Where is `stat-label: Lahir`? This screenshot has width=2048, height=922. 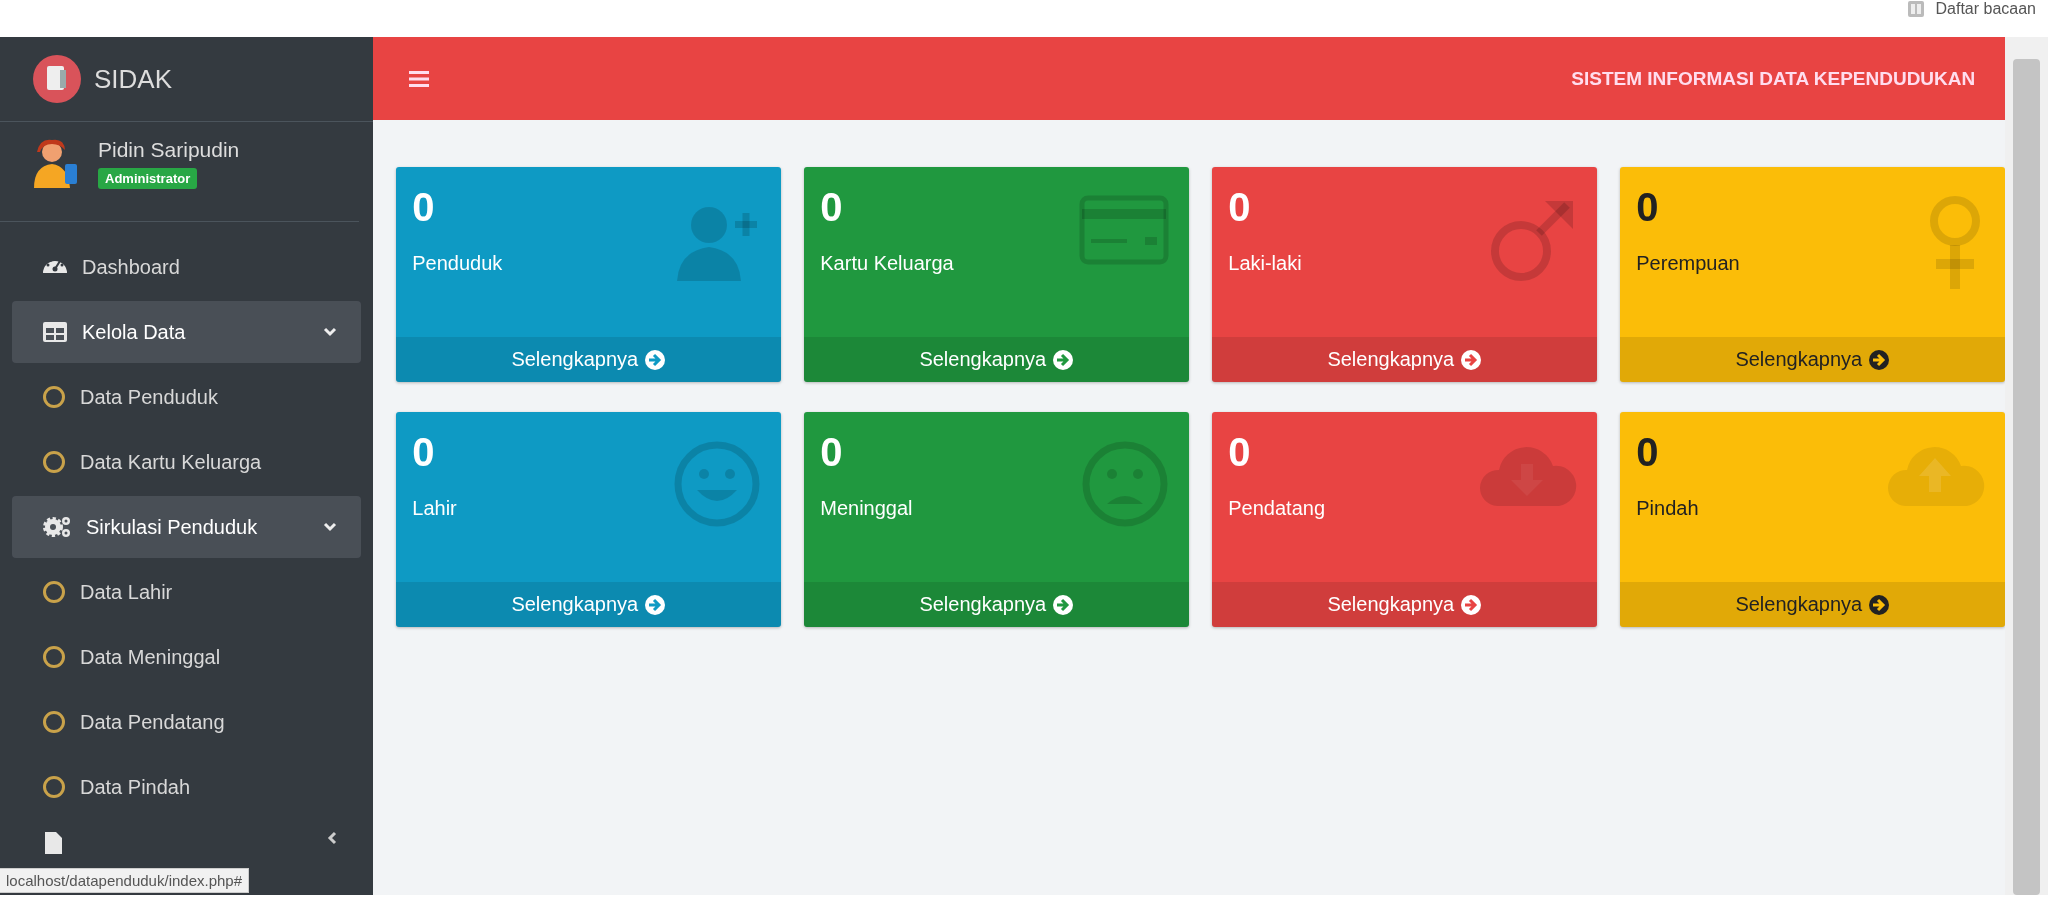
stat-label: Lahir is located at coordinates (434, 508).